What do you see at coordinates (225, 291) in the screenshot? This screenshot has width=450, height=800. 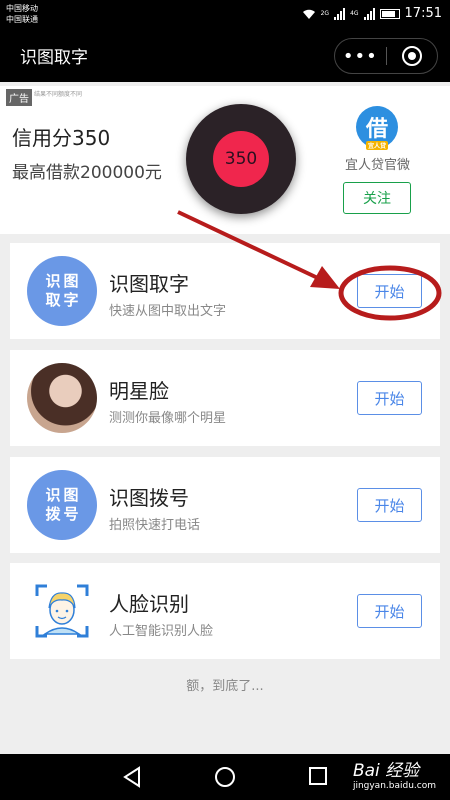 I see `list-item-ocr: 识图 取字 识图取字 快速从图中取出文字 开始` at bounding box center [225, 291].